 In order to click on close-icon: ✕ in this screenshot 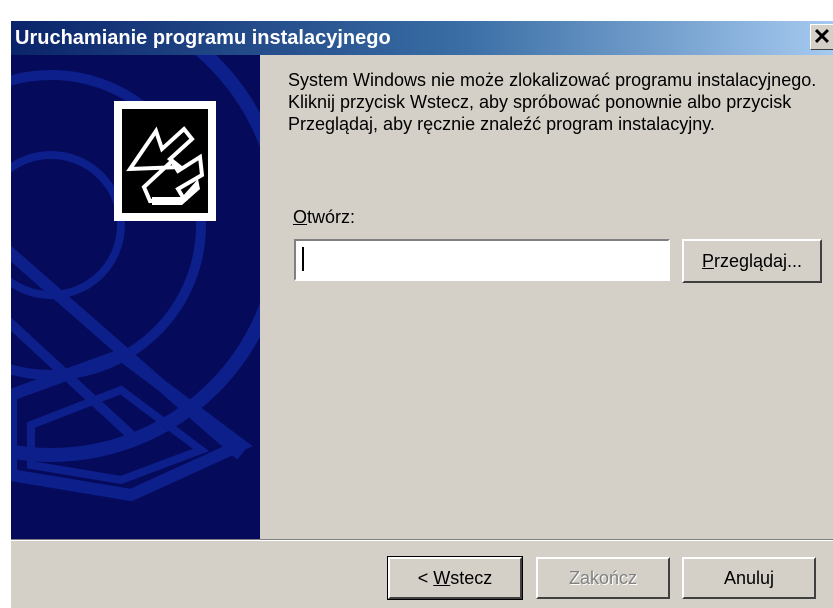, I will do `click(822, 36)`.